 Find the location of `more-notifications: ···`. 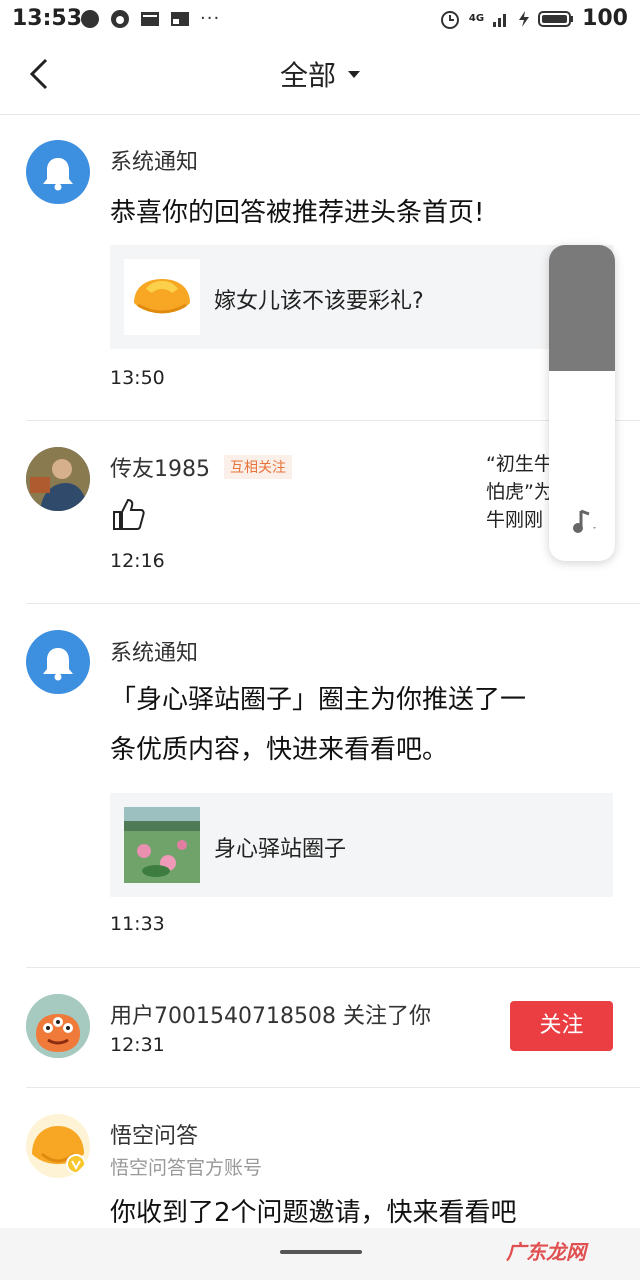

more-notifications: ··· is located at coordinates (210, 18).